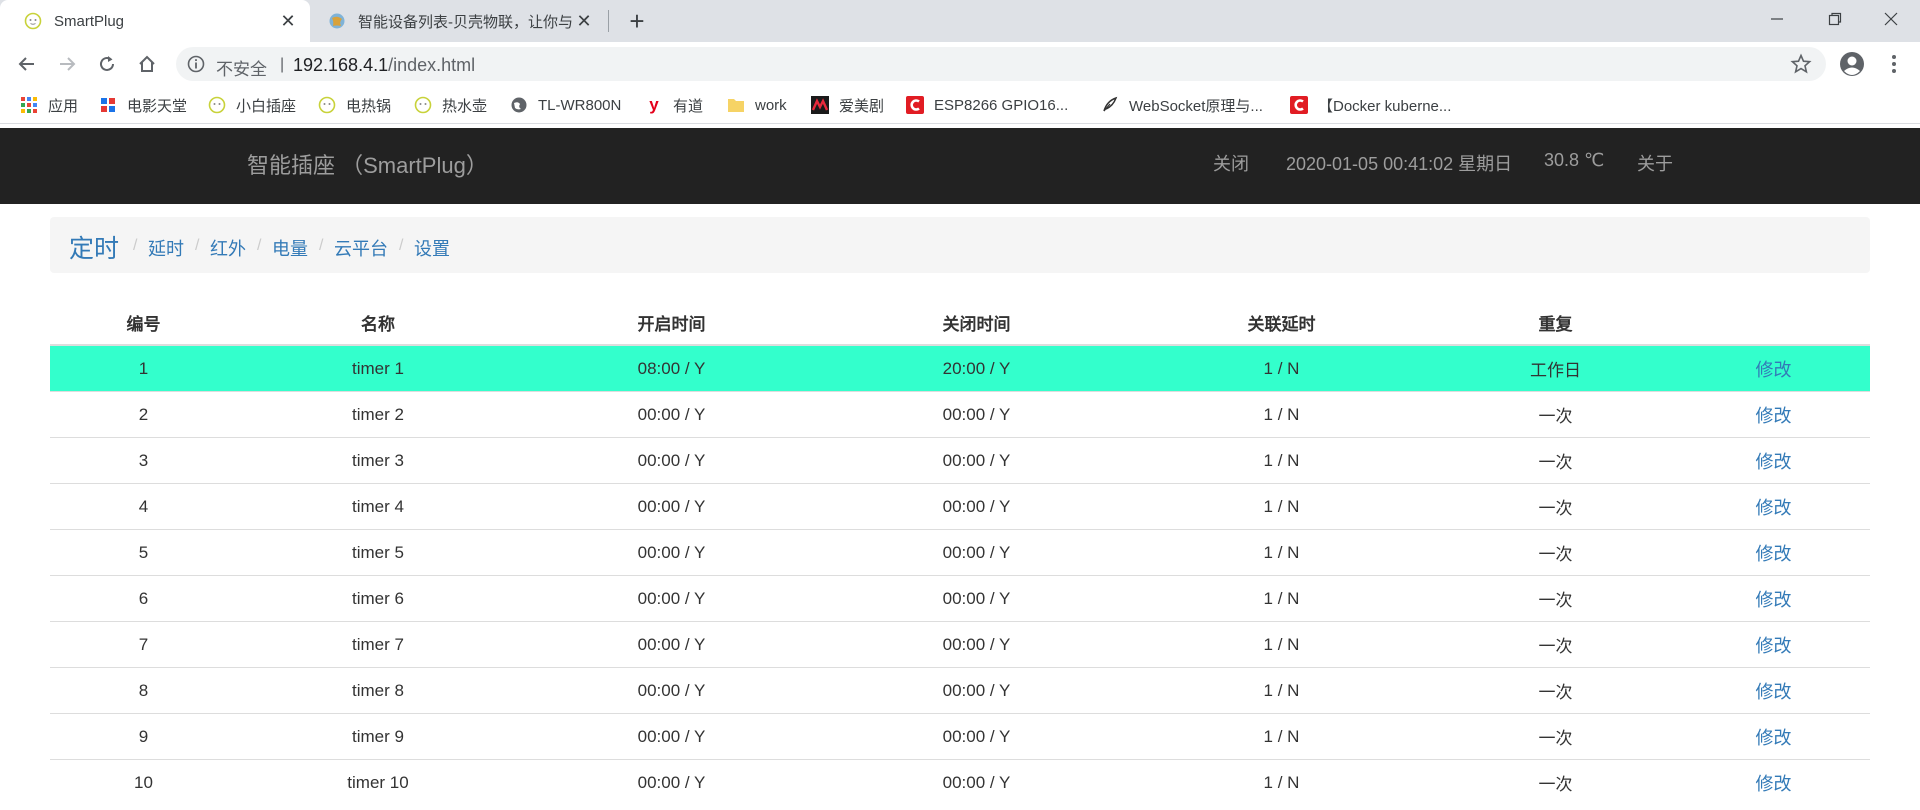 The width and height of the screenshot is (1920, 810). What do you see at coordinates (1773, 323) in the screenshot?
I see `header-action` at bounding box center [1773, 323].